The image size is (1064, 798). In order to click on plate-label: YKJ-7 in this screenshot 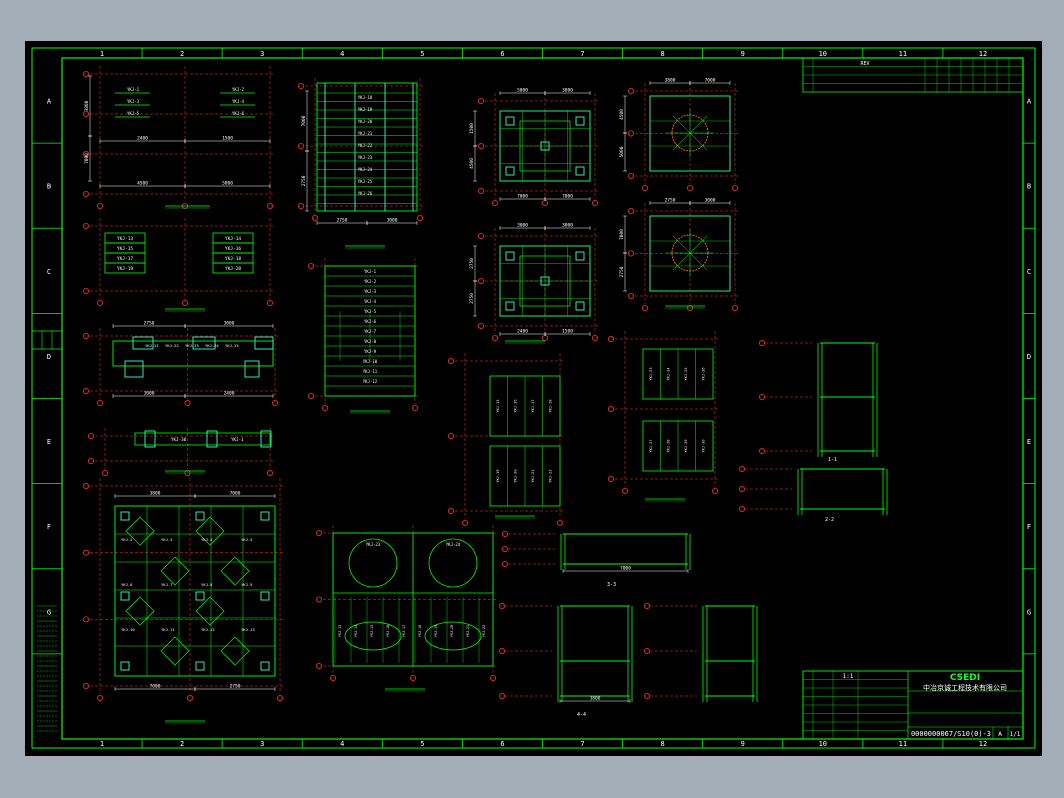, I will do `click(370, 331)`.